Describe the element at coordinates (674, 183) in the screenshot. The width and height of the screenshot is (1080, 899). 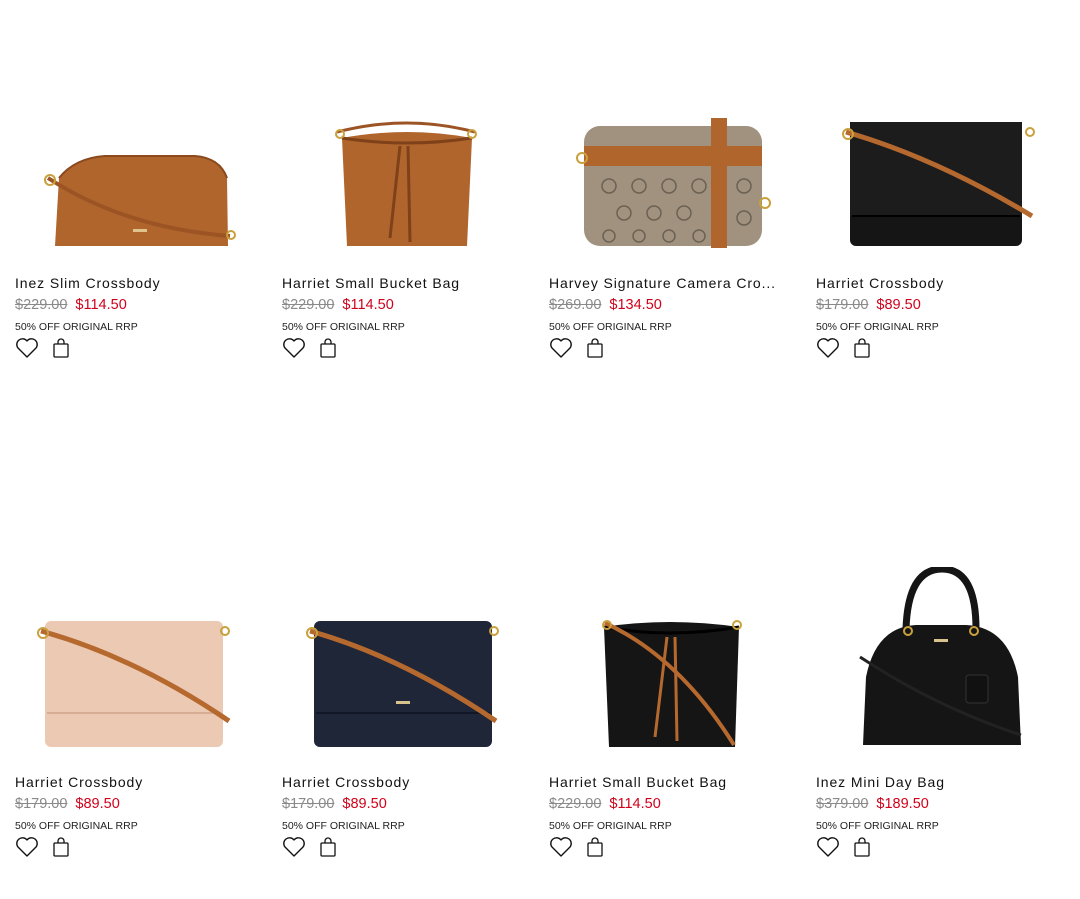
I see `product-image-monogram-camera` at that location.